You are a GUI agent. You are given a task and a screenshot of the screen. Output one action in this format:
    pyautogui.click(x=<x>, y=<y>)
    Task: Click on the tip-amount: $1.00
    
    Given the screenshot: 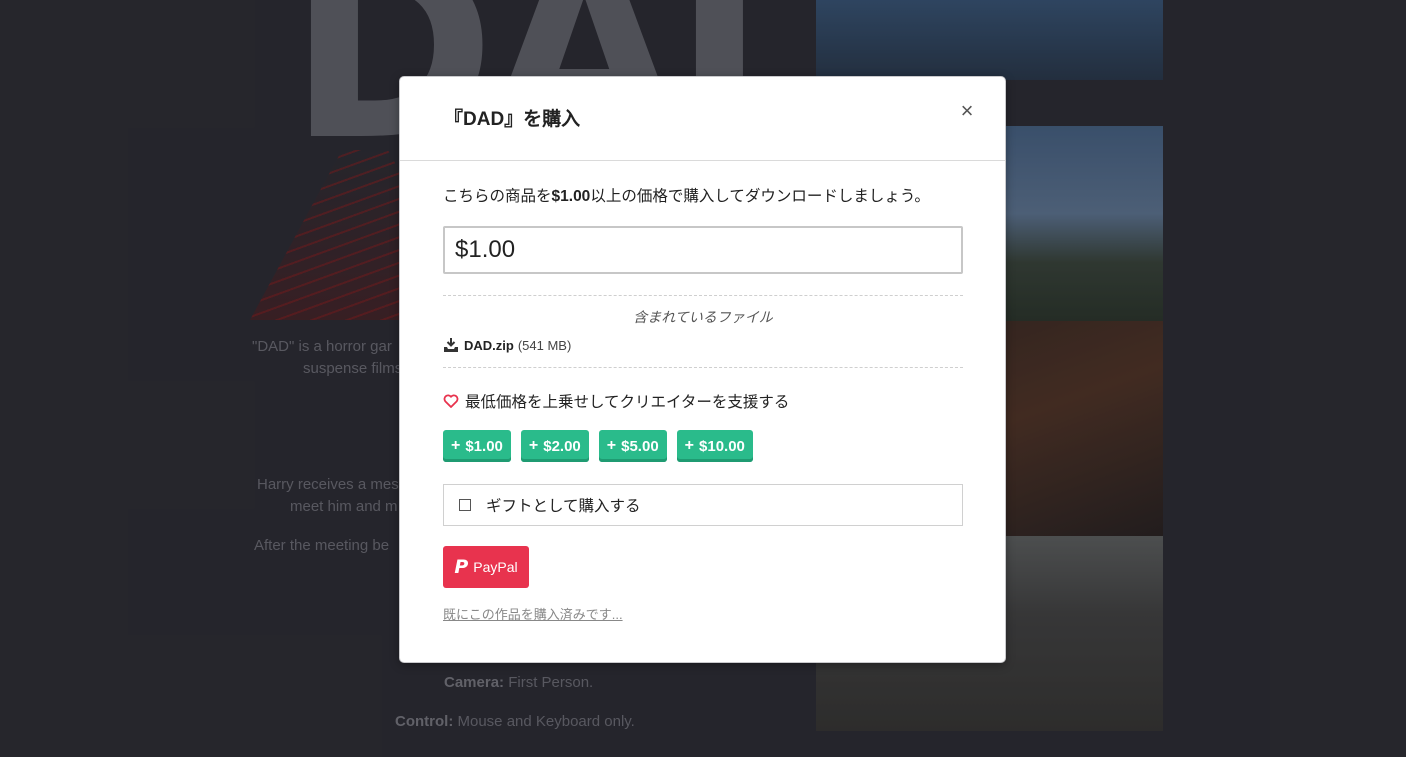 What is the action you would take?
    pyautogui.click(x=484, y=446)
    